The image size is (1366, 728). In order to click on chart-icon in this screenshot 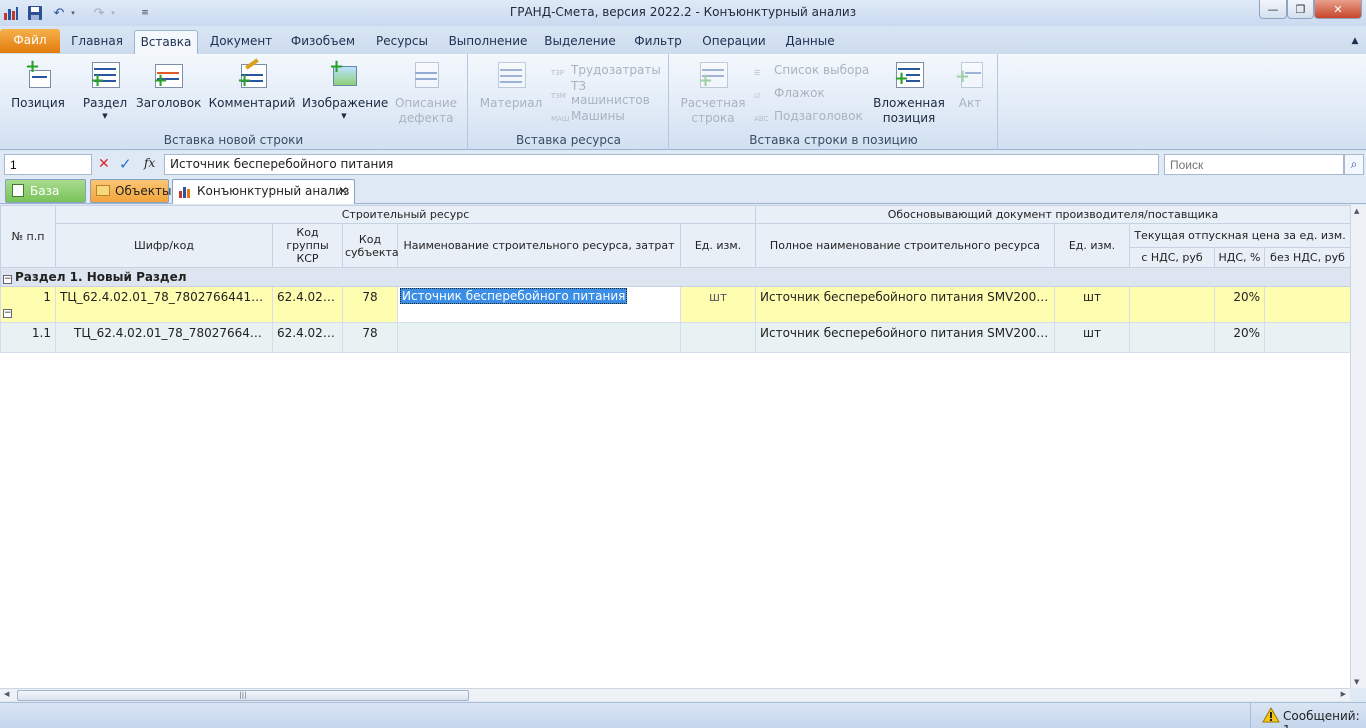, I will do `click(185, 194)`.